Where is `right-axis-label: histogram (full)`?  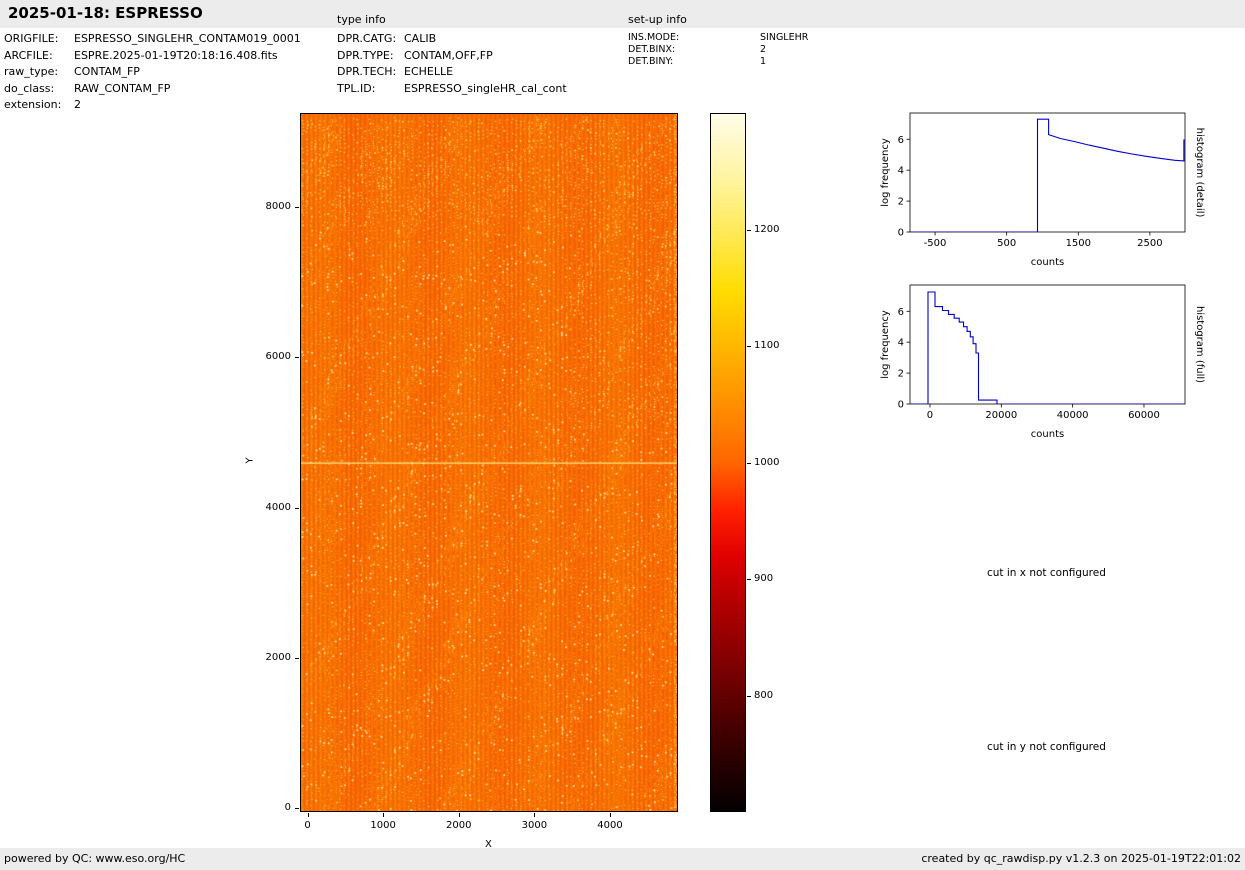 right-axis-label: histogram (full) is located at coordinates (1199, 344).